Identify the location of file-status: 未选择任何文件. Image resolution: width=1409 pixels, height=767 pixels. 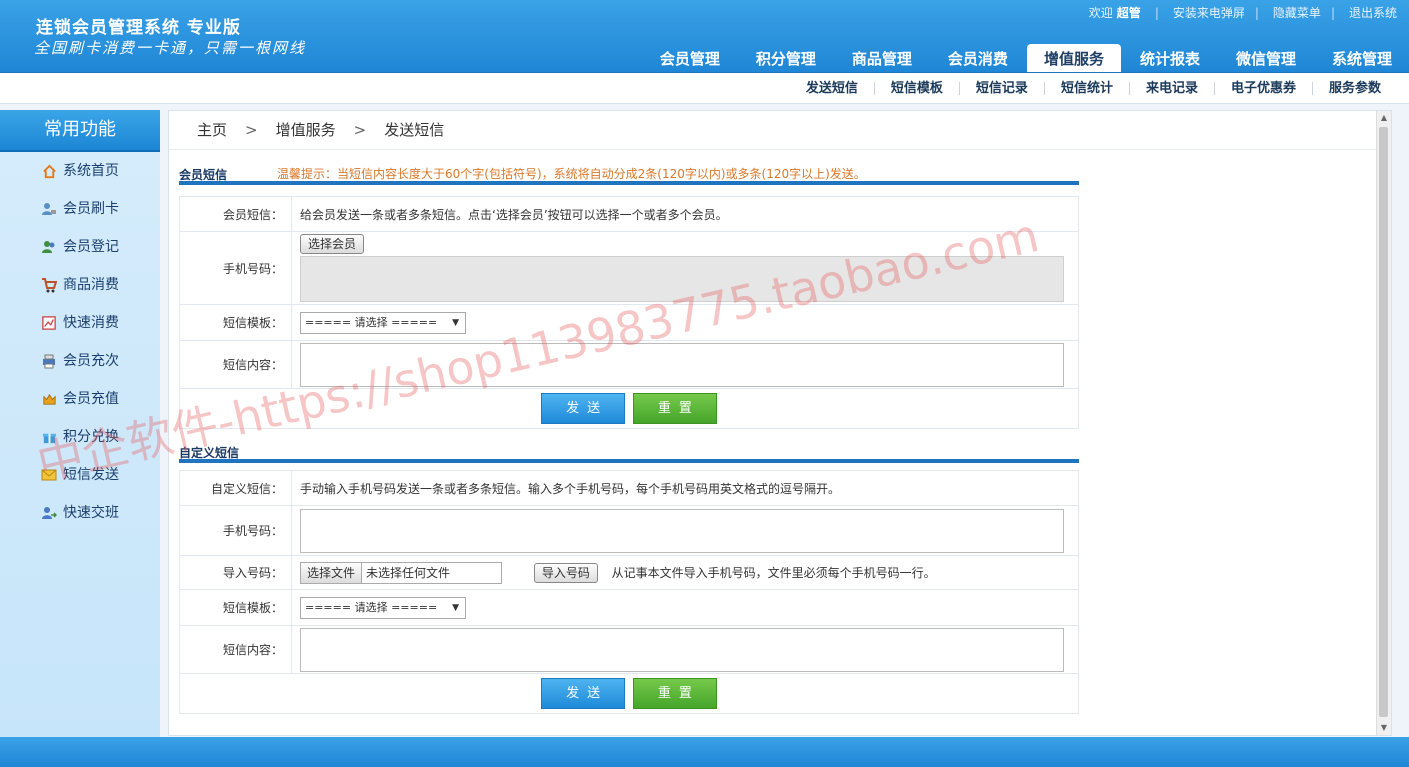
(408, 573).